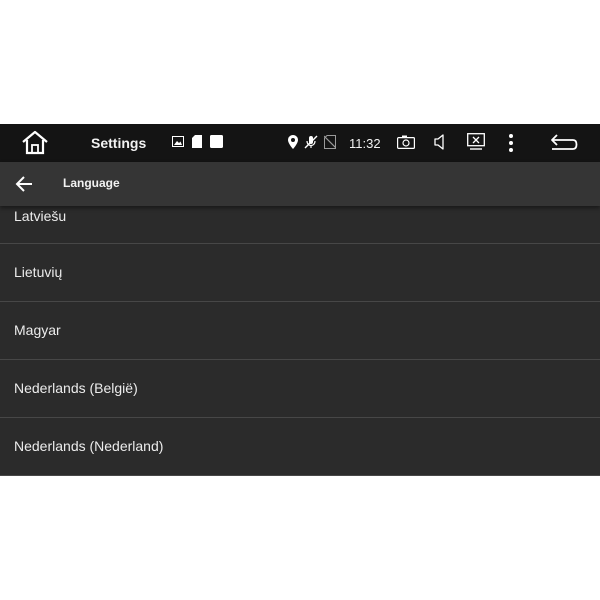  I want to click on language-label: Nederlands (België), so click(76, 388).